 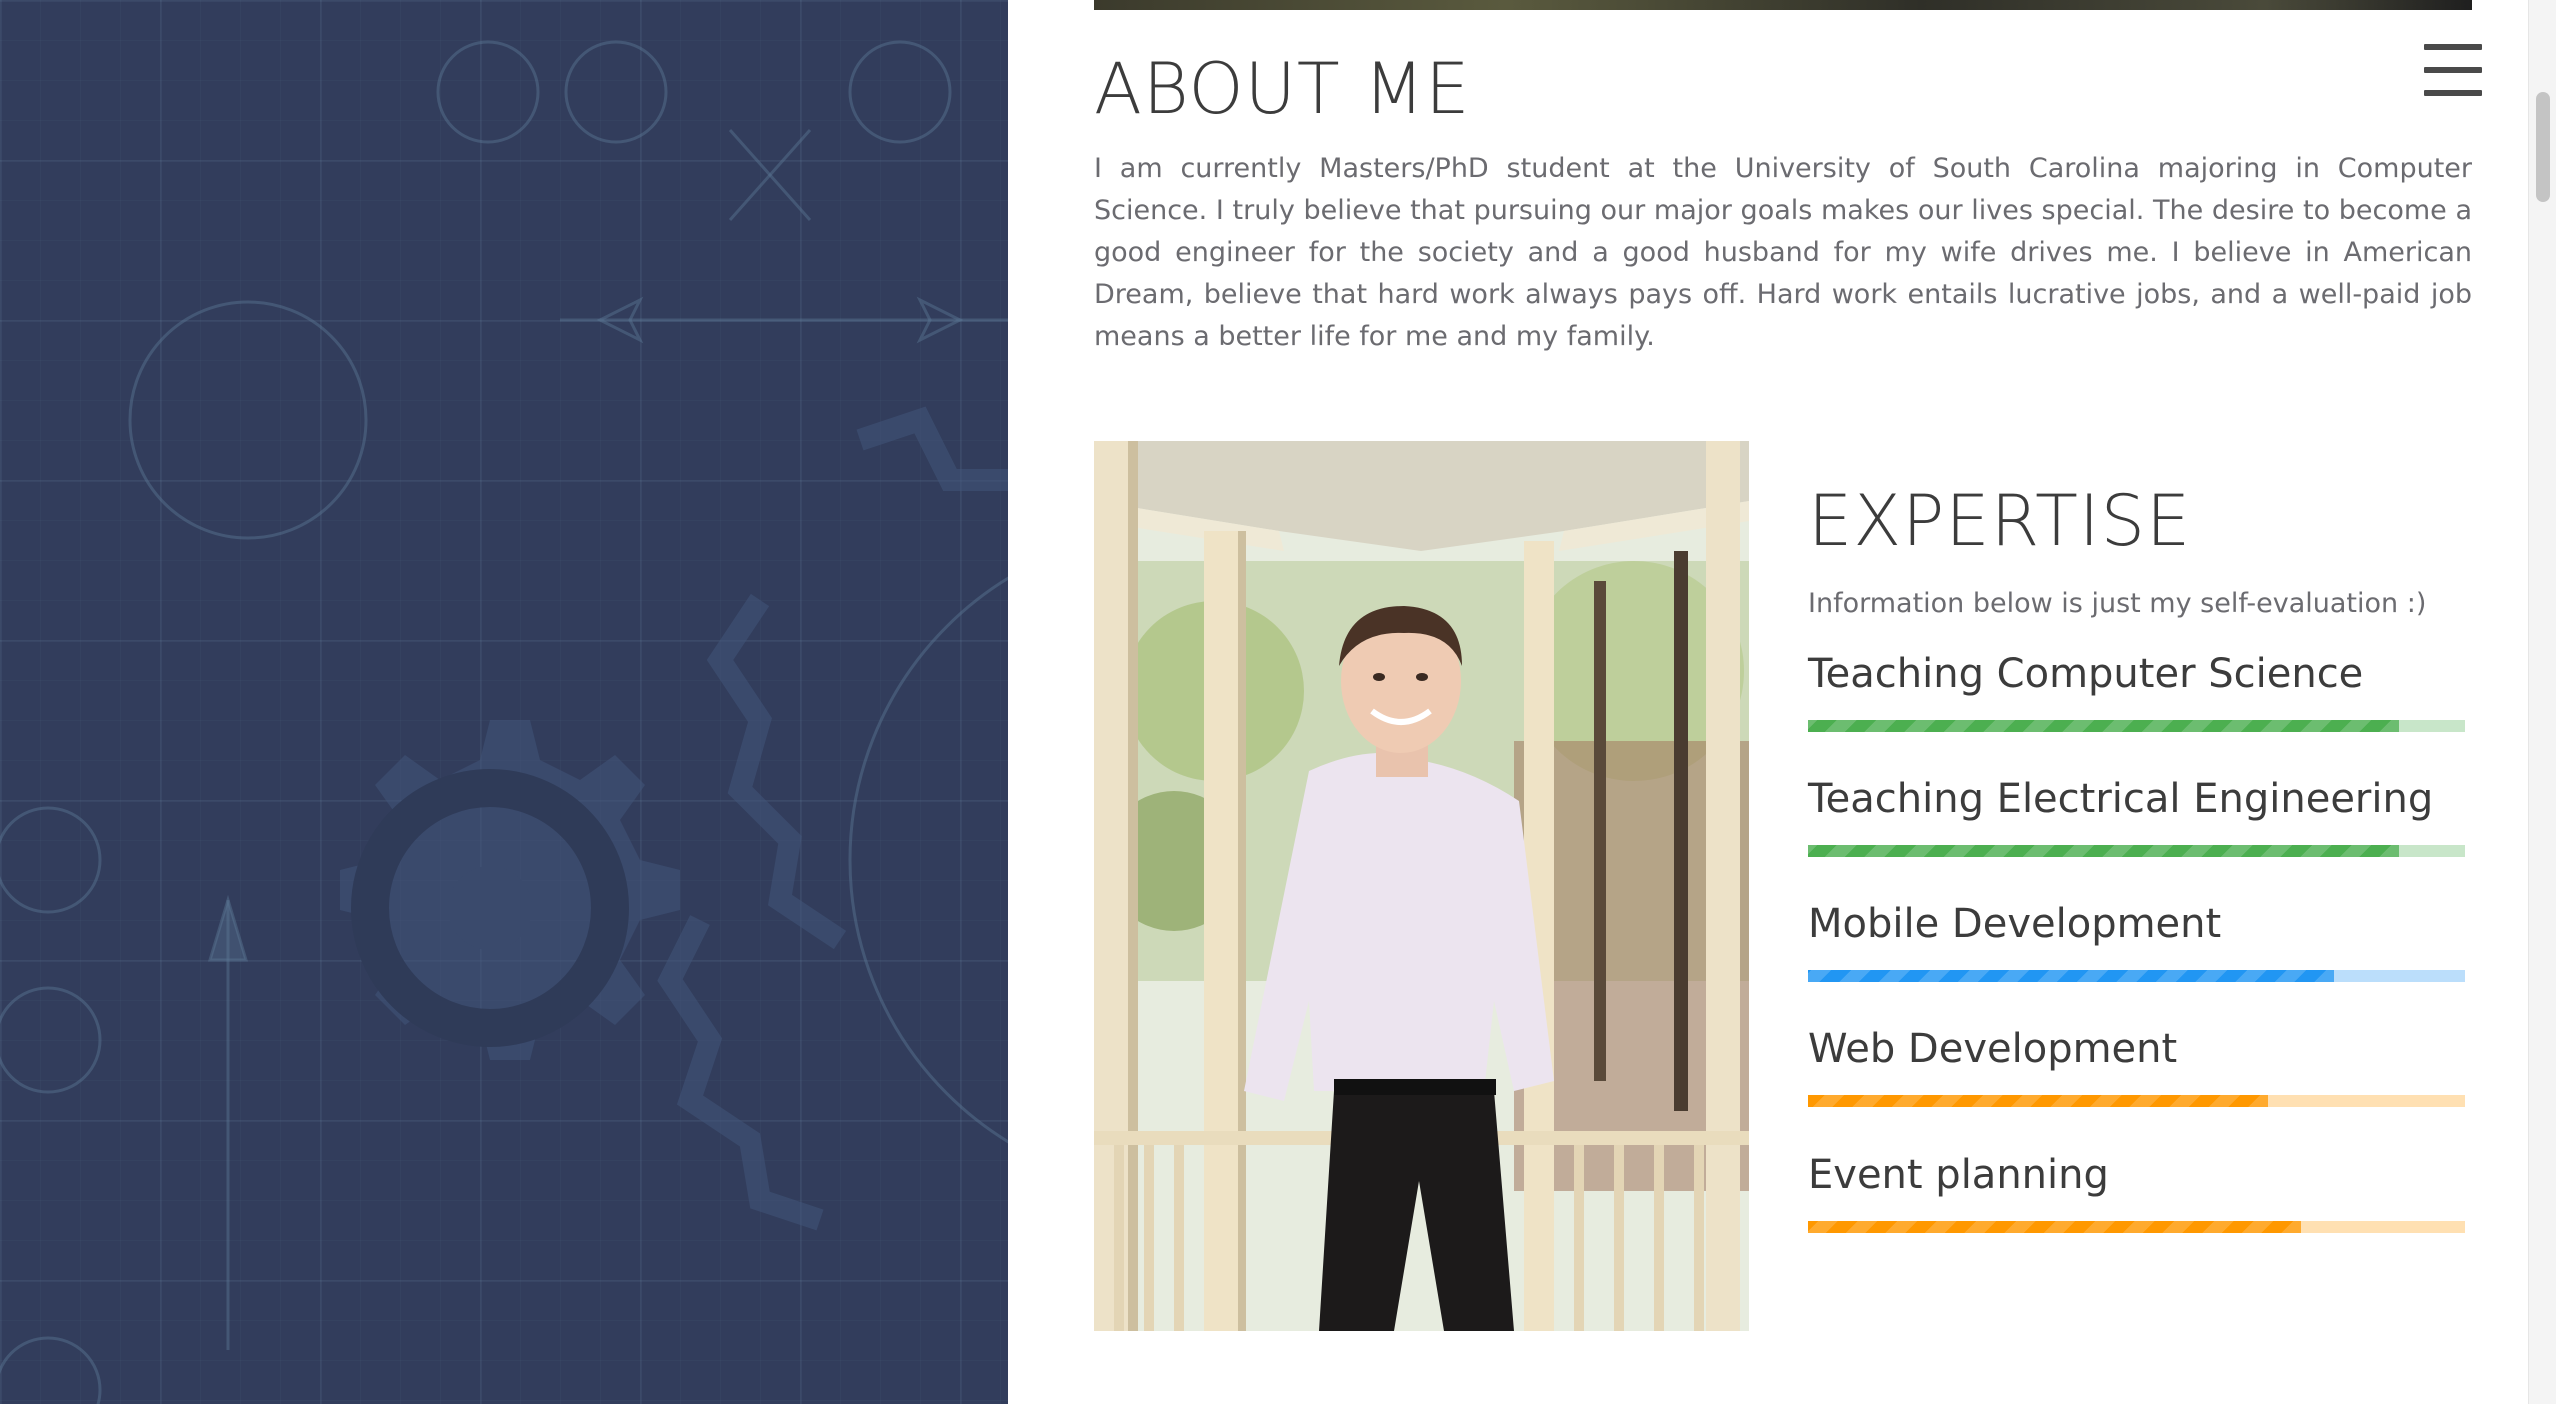 I want to click on hamburger-menu-icon, so click(x=2453, y=47).